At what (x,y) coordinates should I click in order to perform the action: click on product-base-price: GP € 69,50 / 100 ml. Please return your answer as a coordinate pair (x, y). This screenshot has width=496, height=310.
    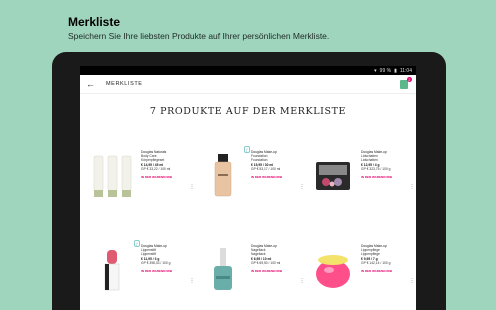
    Looking at the image, I should click on (266, 262).